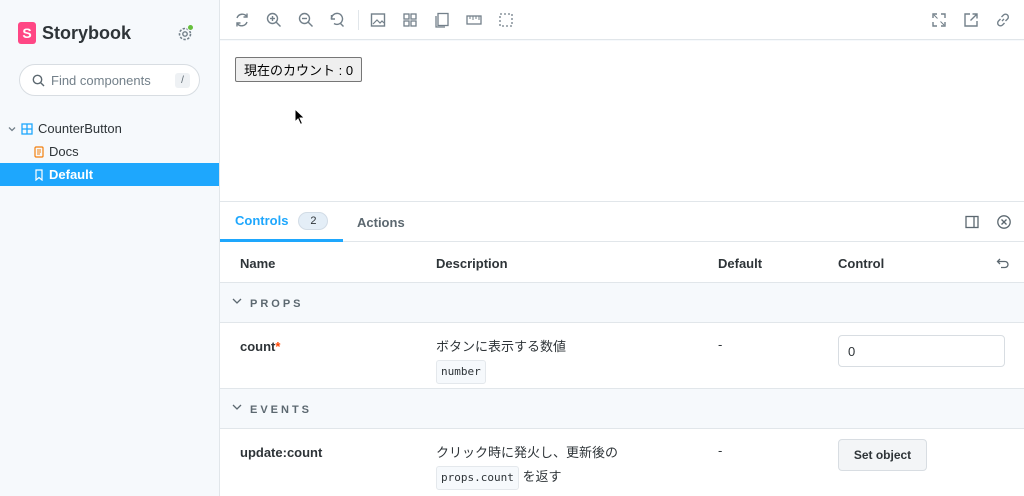  Describe the element at coordinates (1003, 263) in the screenshot. I see `reset-controls-icon` at that location.